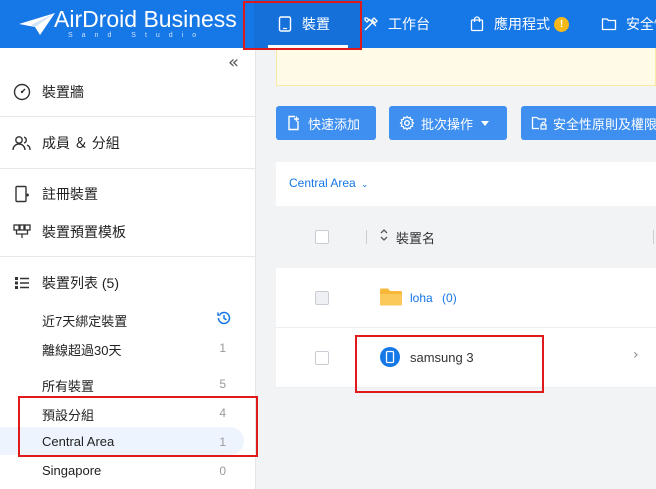  What do you see at coordinates (322, 183) in the screenshot?
I see `group-filter-value: Central Area` at bounding box center [322, 183].